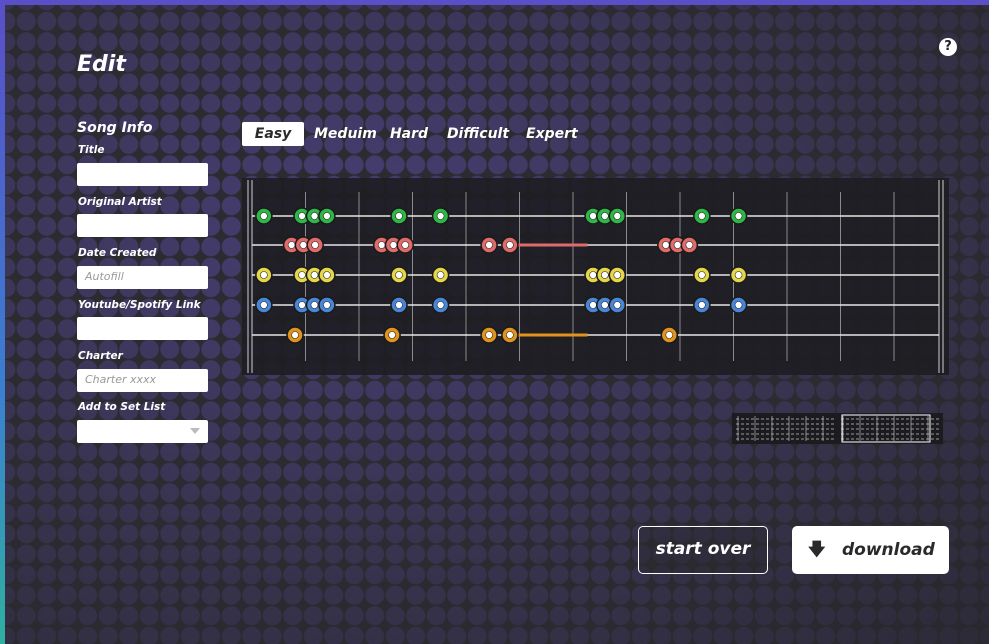  Describe the element at coordinates (195, 431) in the screenshot. I see `chevron-down-icon` at that location.